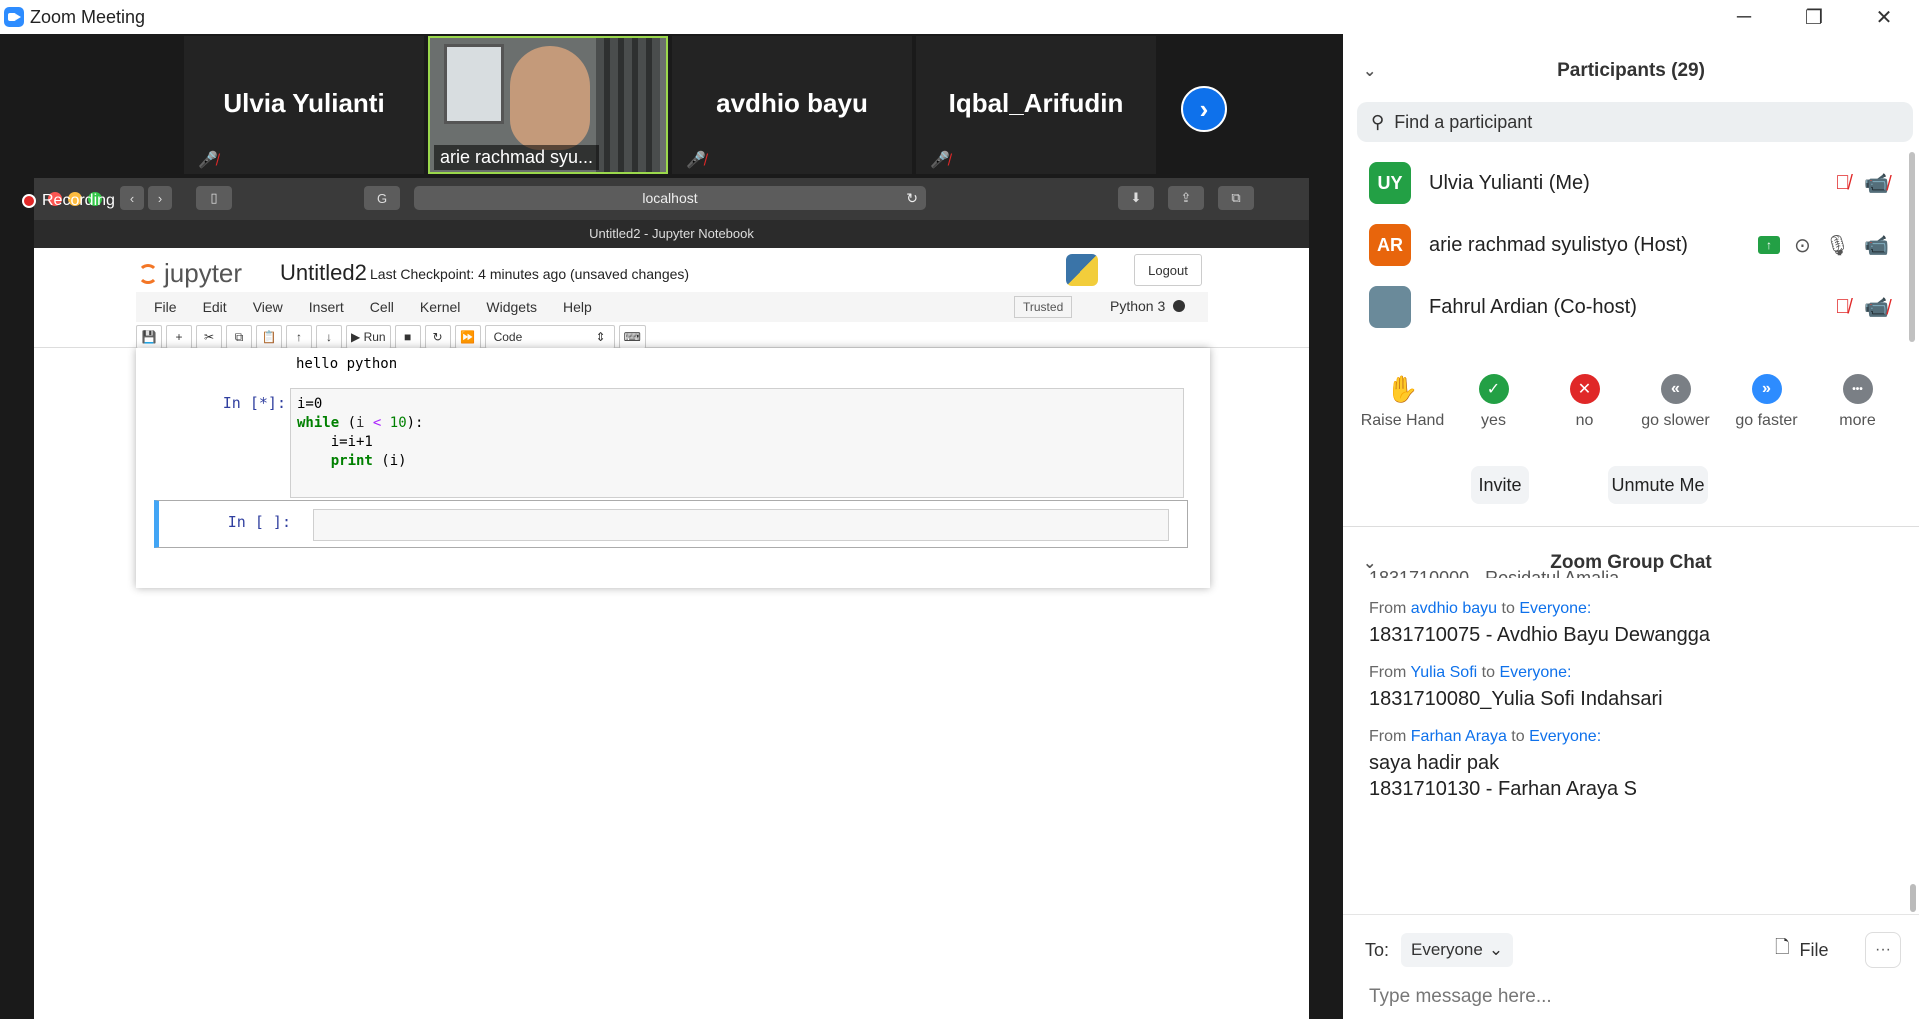  I want to click on cell-prompt: In [*]:, so click(254, 403).